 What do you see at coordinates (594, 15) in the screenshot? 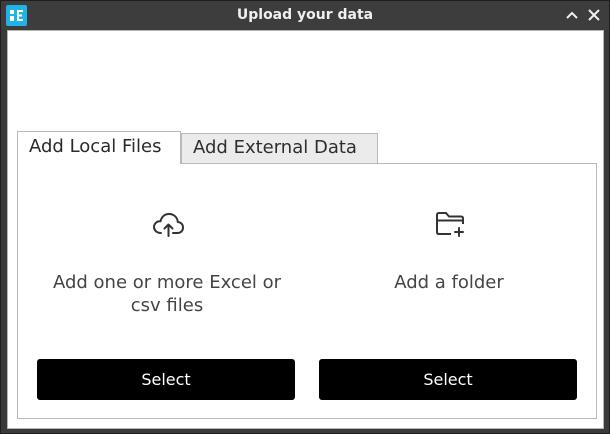
I see `close-icon` at bounding box center [594, 15].